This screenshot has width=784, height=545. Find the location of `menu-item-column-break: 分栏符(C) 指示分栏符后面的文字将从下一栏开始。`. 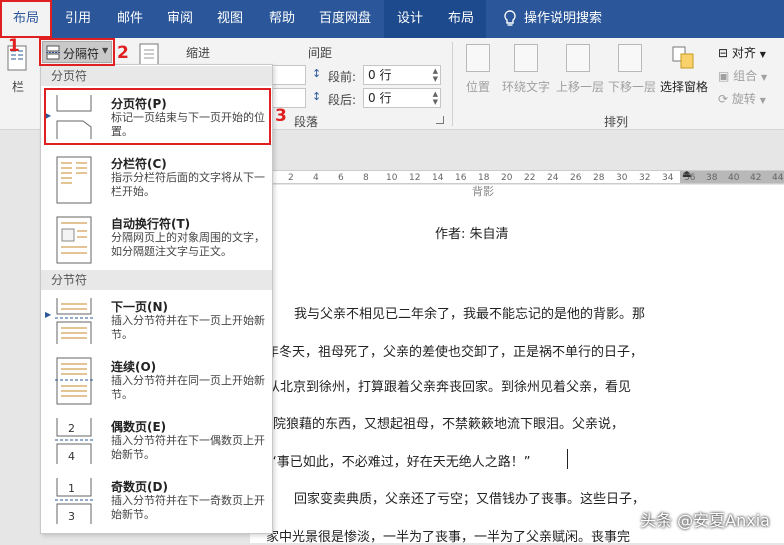

menu-item-column-break: 分栏符(C) 指示分栏符后面的文字将从下一栏开始。 is located at coordinates (156, 179).